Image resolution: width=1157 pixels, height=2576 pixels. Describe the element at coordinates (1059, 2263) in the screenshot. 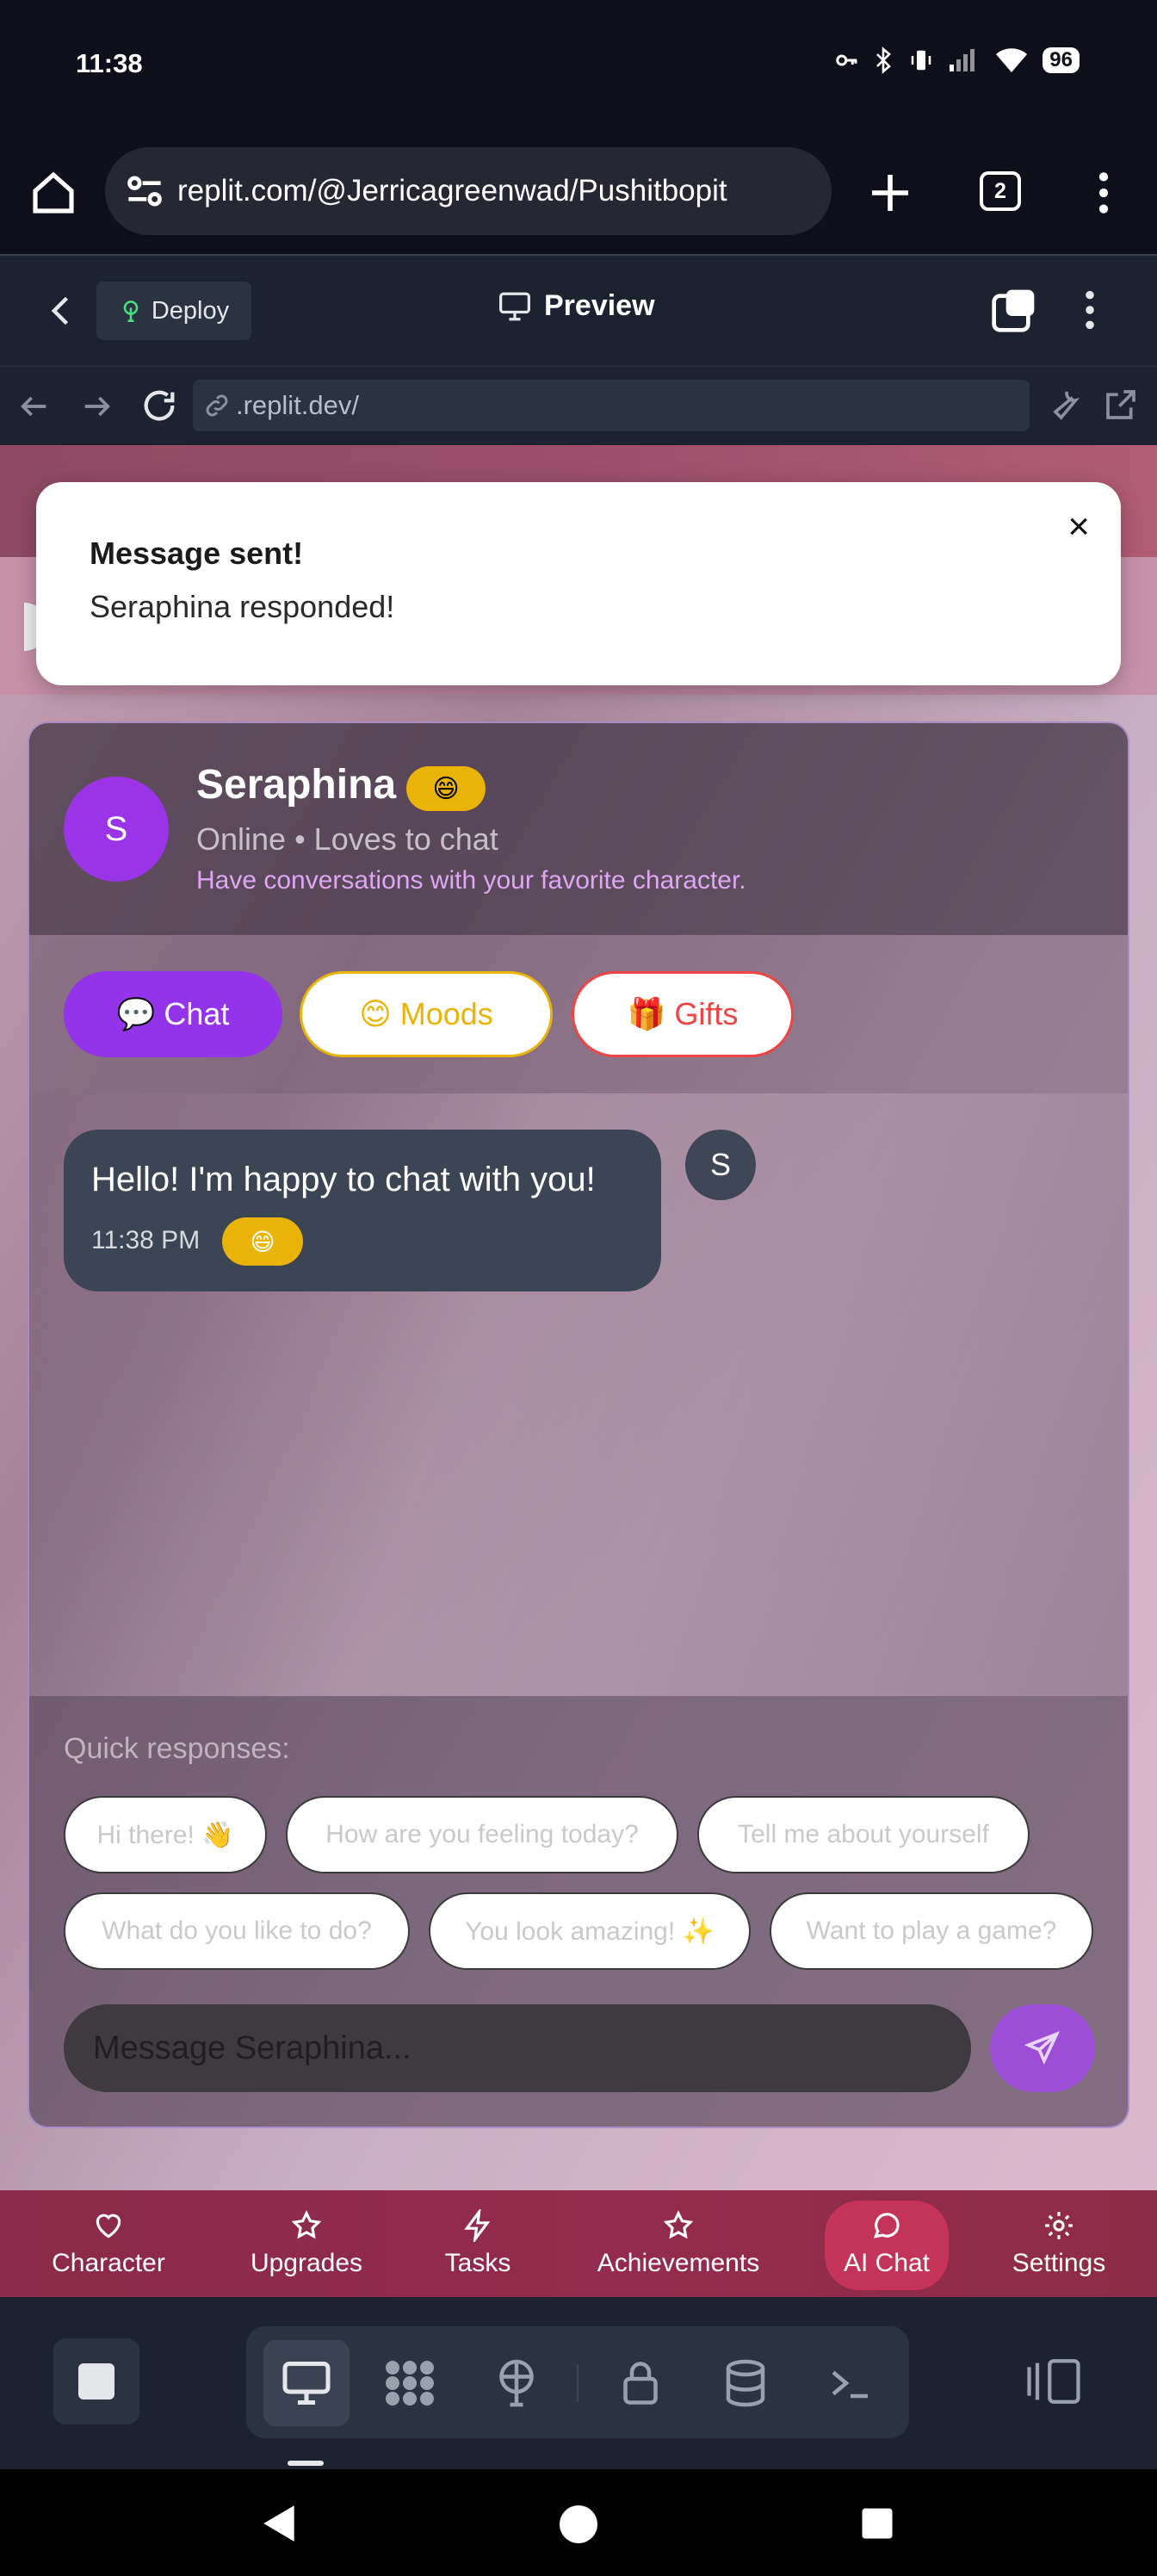

I see `nav-label: Settings` at that location.